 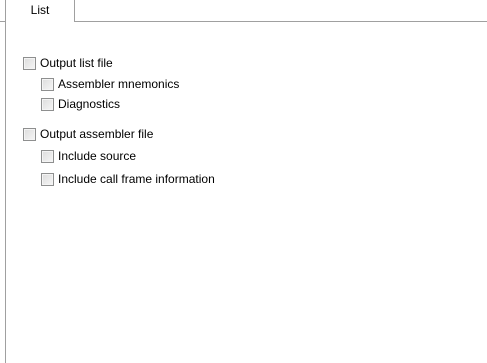 I want to click on include-source-checkbox: Include source, so click(x=88, y=156).